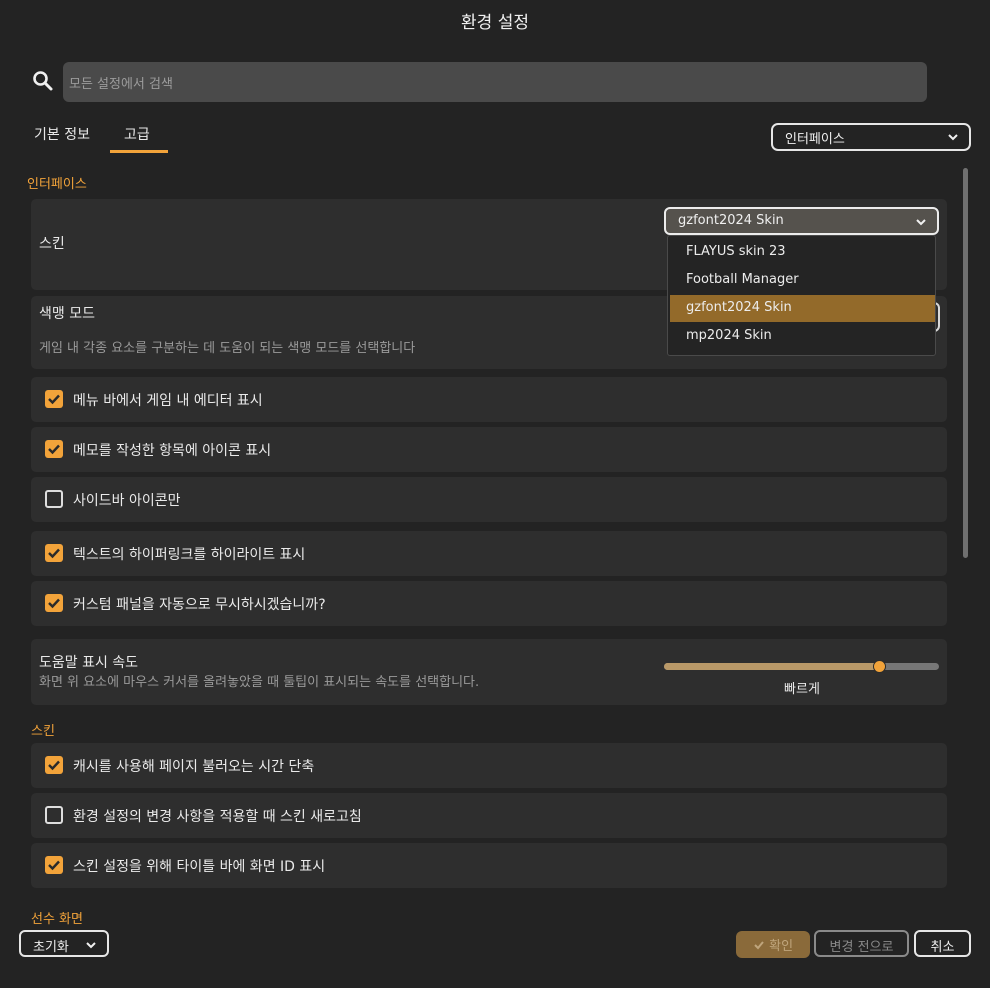 The width and height of the screenshot is (990, 988). What do you see at coordinates (172, 451) in the screenshot?
I see `checkbox-label: 메모를 작성한 항목에 아이콘 표시` at bounding box center [172, 451].